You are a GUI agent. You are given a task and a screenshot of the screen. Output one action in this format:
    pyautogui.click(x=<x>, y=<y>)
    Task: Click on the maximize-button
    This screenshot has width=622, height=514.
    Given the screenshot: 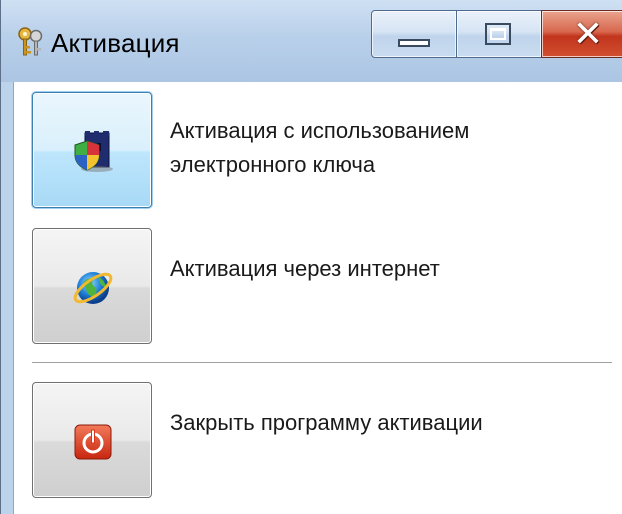 What is the action you would take?
    pyautogui.click(x=499, y=34)
    